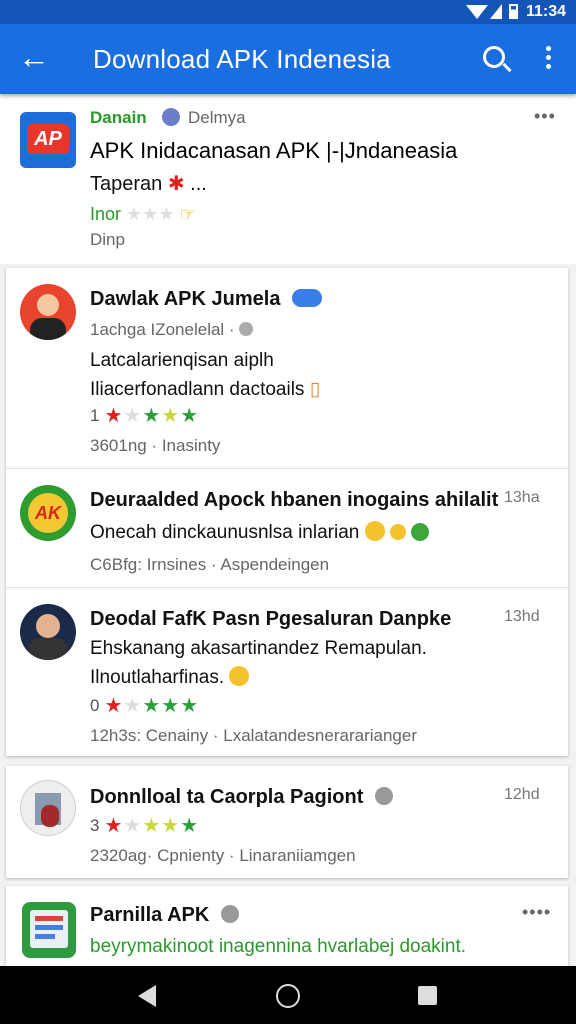 The height and width of the screenshot is (1024, 576). Describe the element at coordinates (496, 11) in the screenshot. I see `signal-icon` at that location.